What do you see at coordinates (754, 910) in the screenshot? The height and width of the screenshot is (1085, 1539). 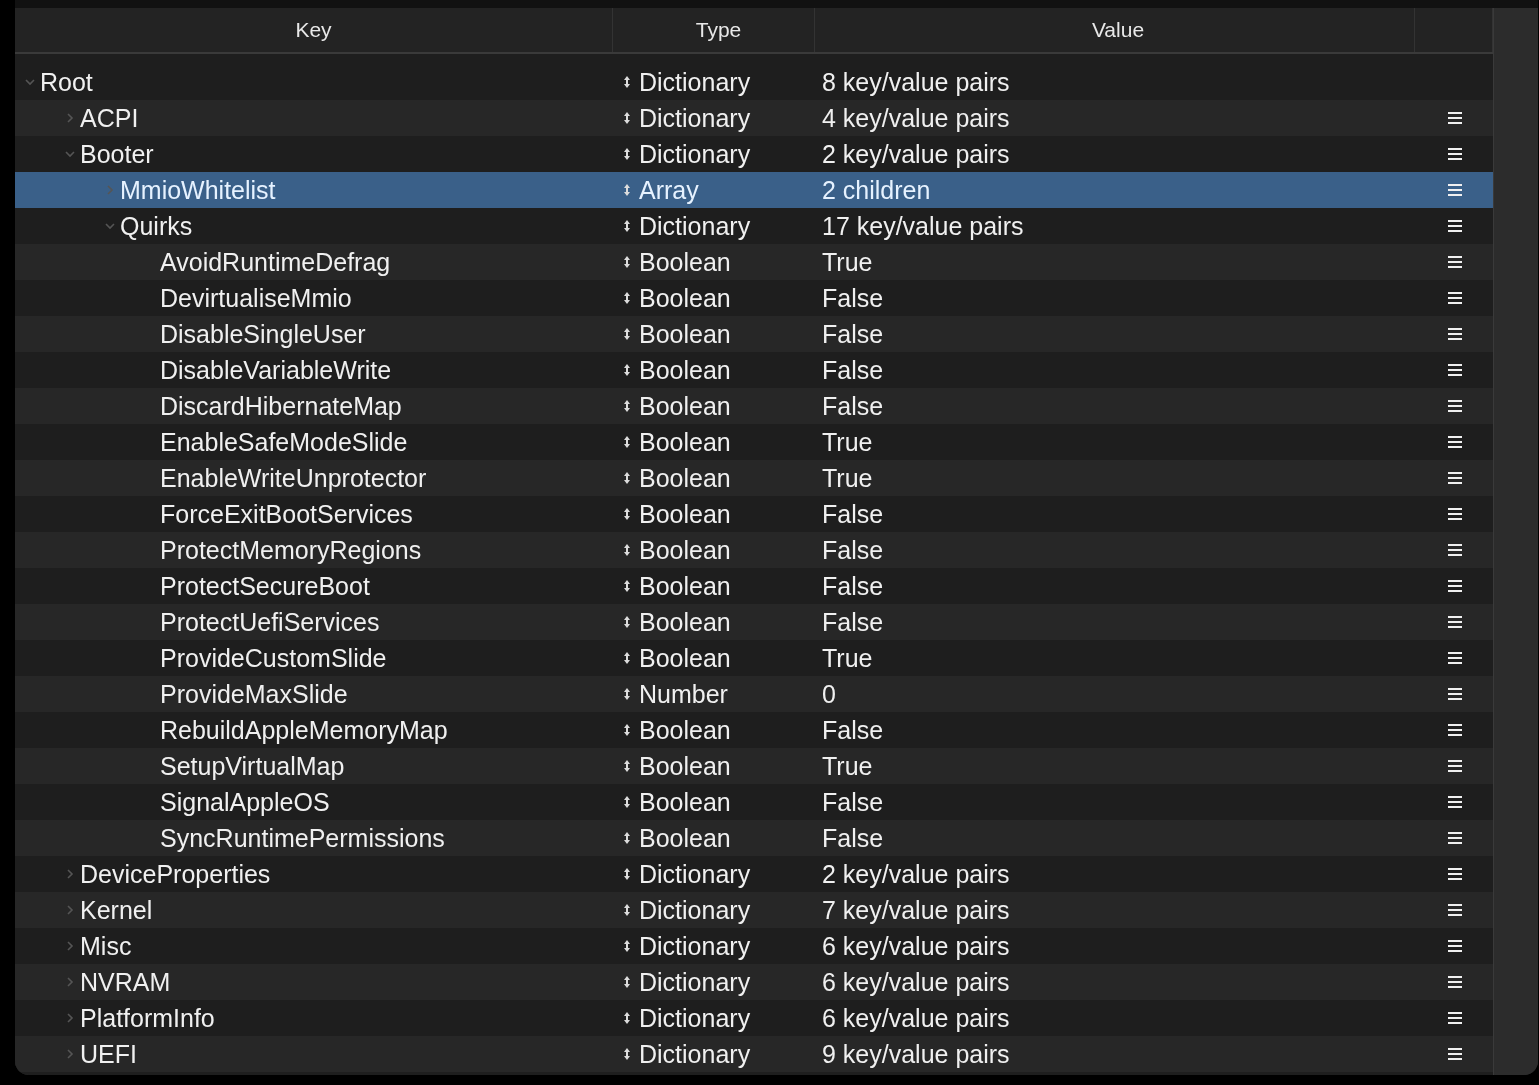 I see `table-row: Kernel Dictionary 7 key/value pairs` at bounding box center [754, 910].